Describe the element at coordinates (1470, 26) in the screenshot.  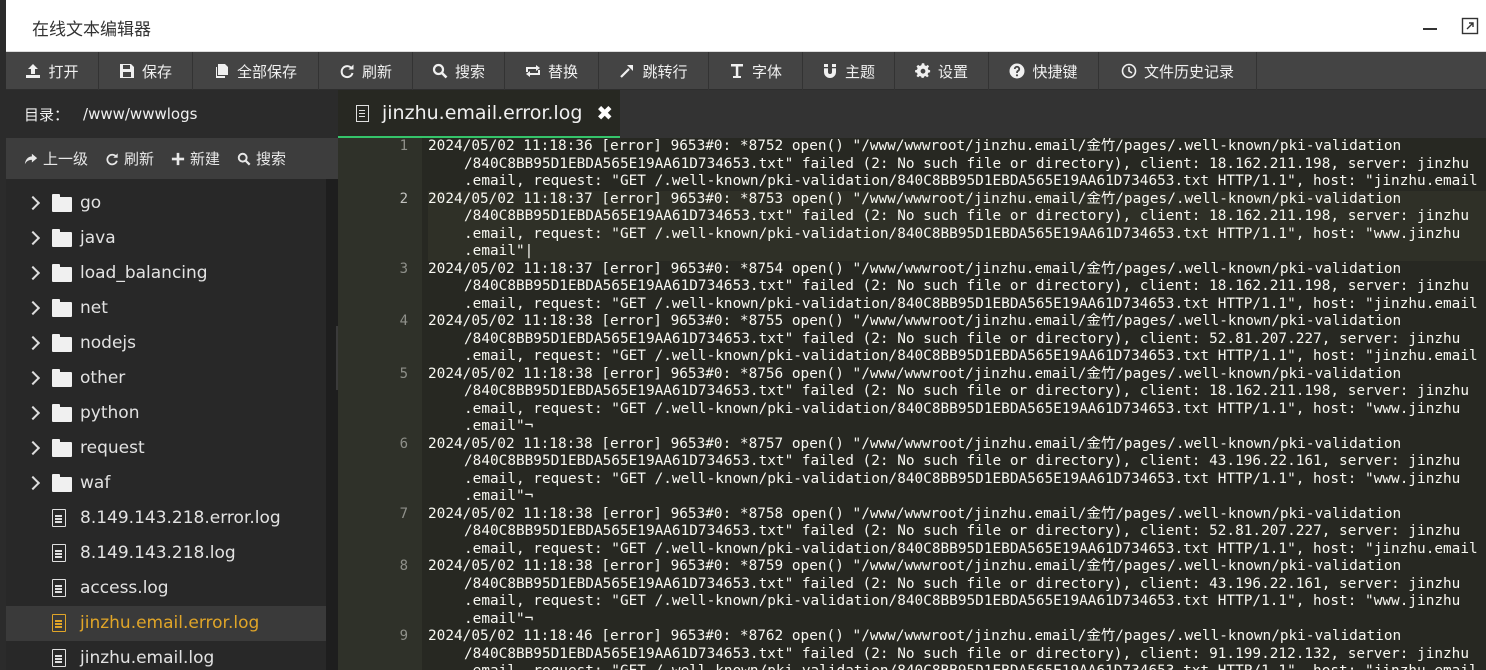
I see `maximize-icon` at that location.